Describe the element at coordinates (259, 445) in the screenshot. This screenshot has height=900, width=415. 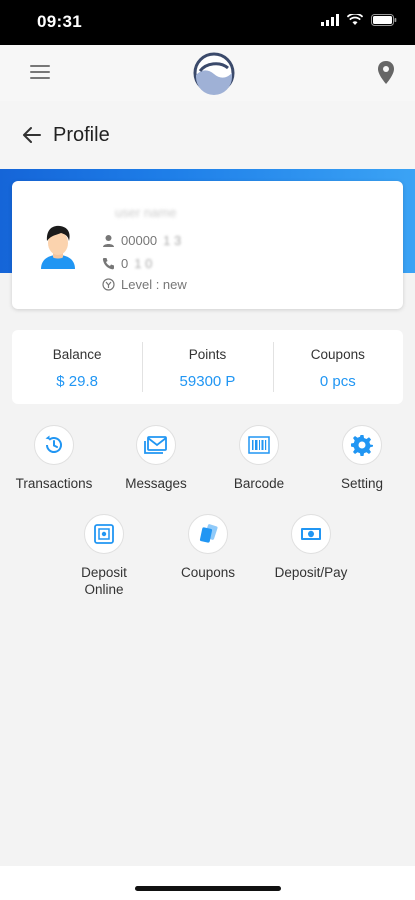
I see `barcode-icon` at that location.